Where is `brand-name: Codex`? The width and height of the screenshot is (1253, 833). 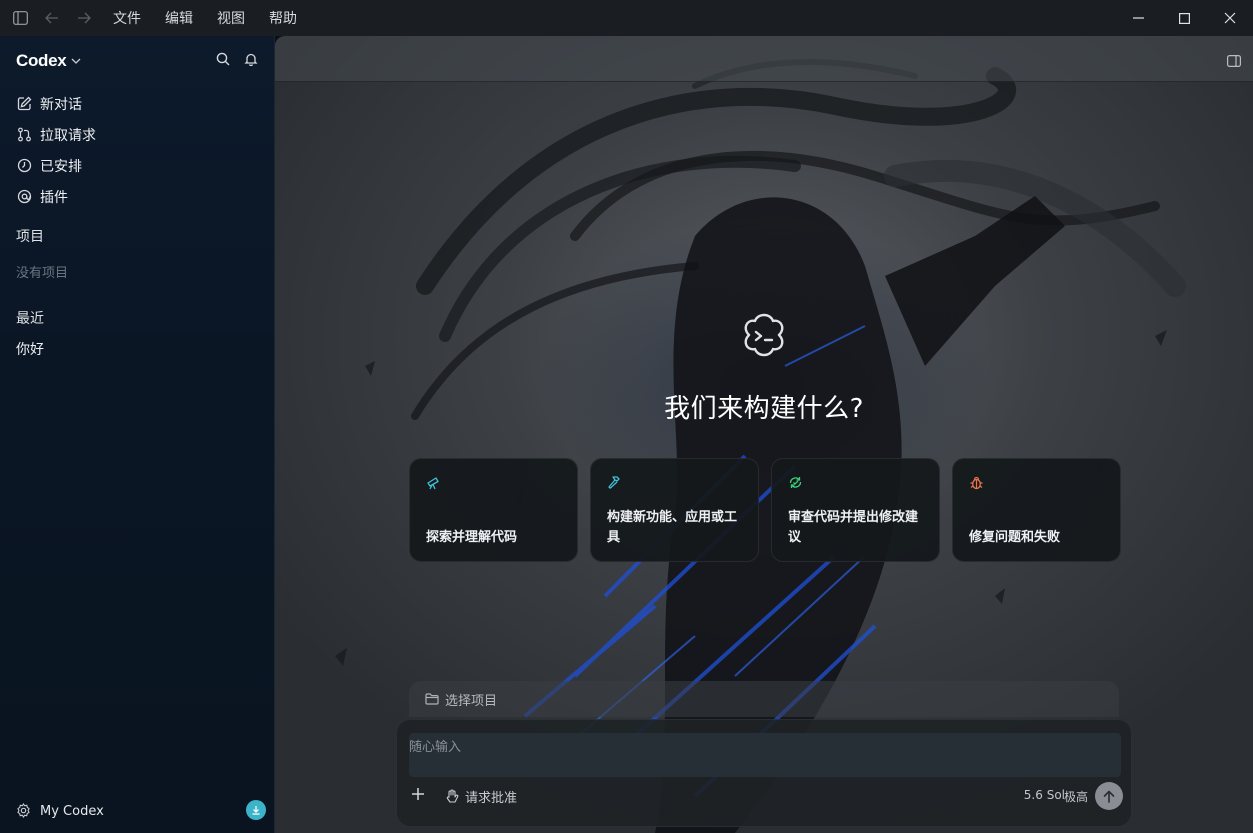 brand-name: Codex is located at coordinates (41, 61).